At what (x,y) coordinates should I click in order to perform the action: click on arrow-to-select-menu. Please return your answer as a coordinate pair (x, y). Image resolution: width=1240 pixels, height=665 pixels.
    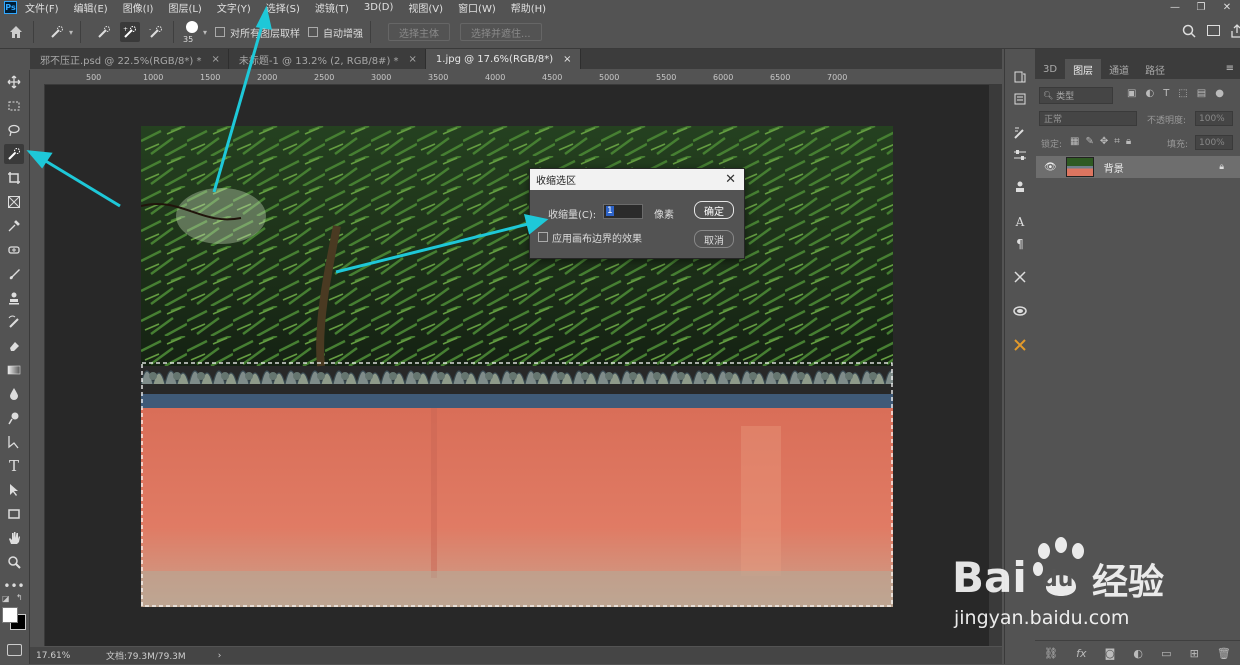
    Looking at the image, I should click on (238, 107).